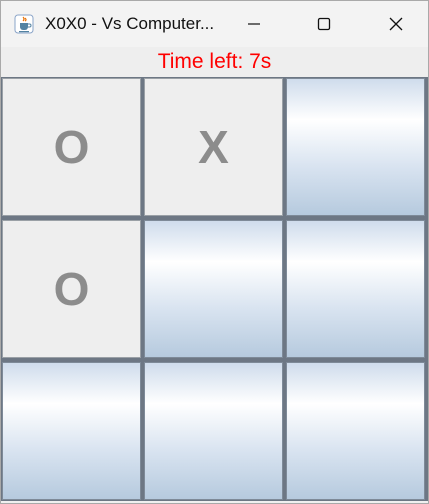 This screenshot has height=504, width=429. I want to click on board-cell-r3-c1, so click(71, 431).